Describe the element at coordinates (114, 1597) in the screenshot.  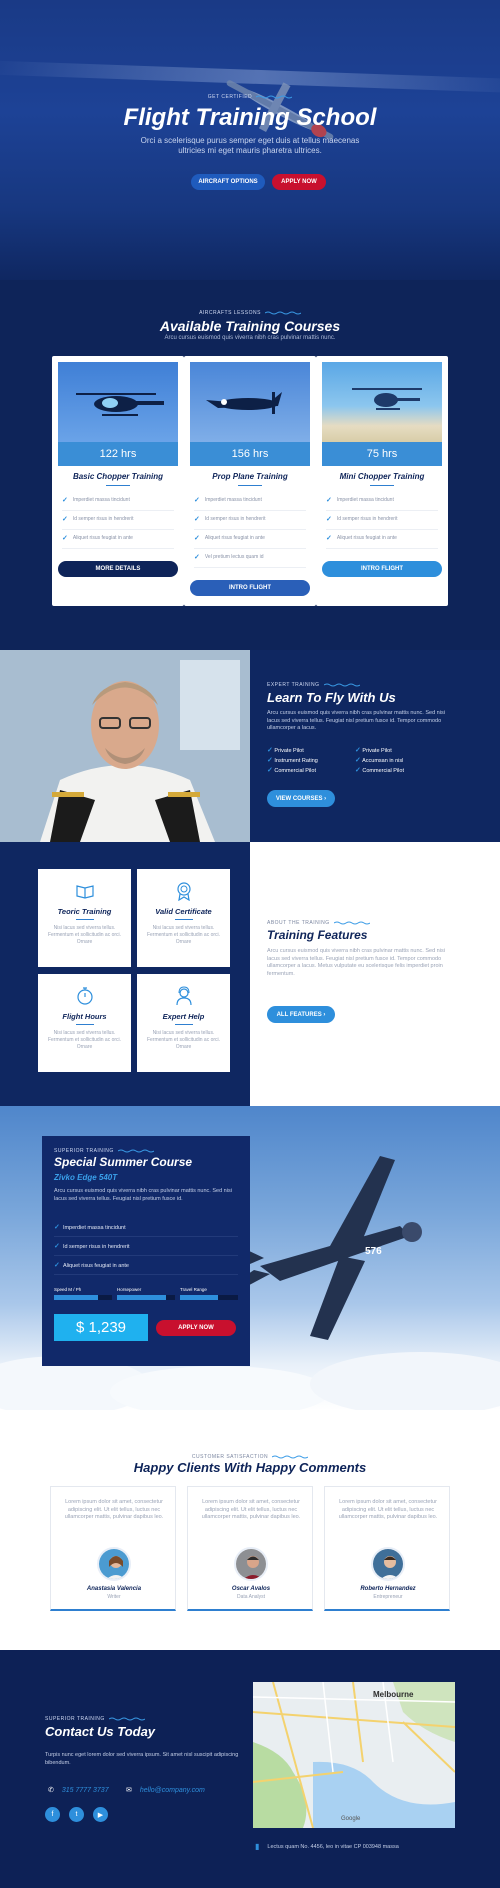
I see `testimonial-role: Writer` at that location.